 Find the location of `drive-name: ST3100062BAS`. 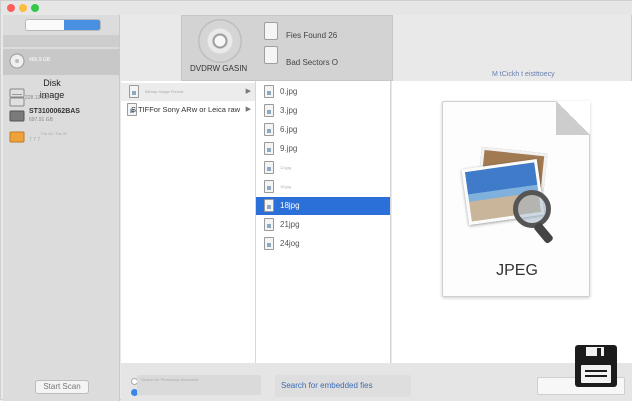

drive-name: ST3100062BAS is located at coordinates (54, 111).